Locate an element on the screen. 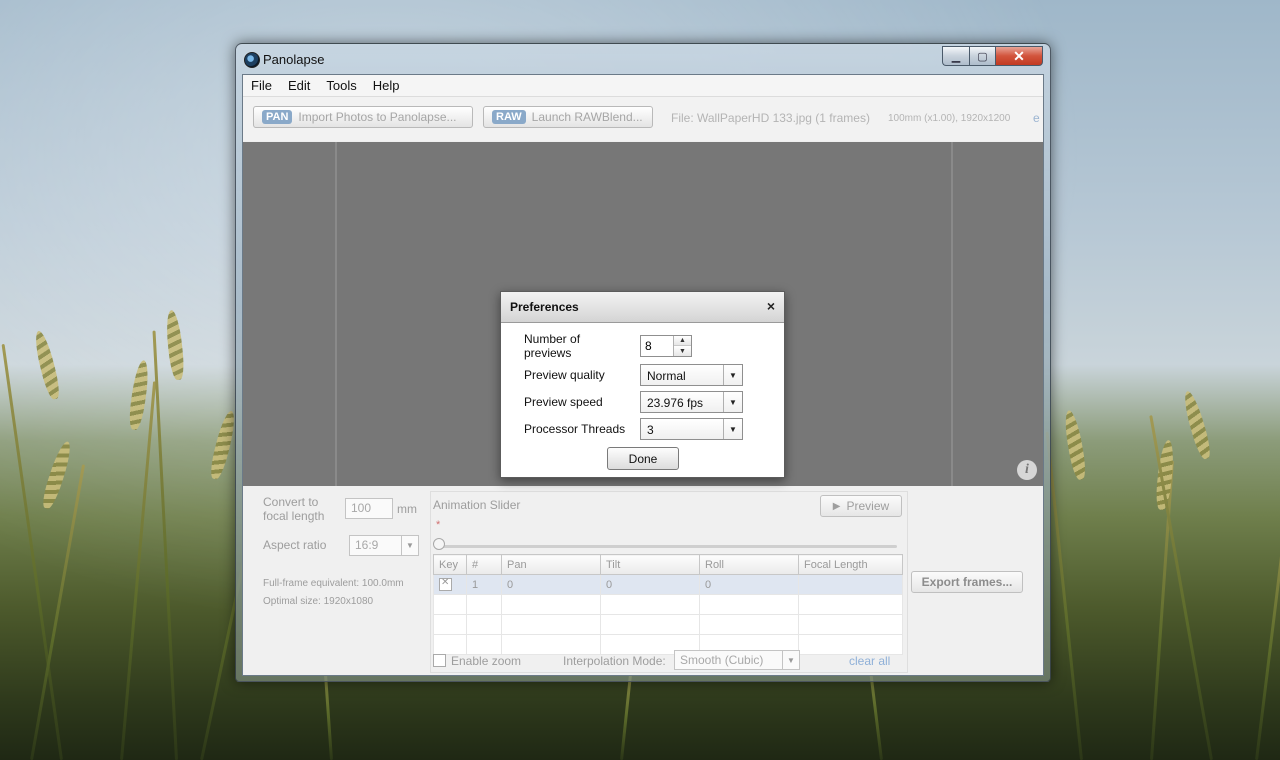 The width and height of the screenshot is (1280, 760). close-icon: ✕ is located at coordinates (1019, 55).